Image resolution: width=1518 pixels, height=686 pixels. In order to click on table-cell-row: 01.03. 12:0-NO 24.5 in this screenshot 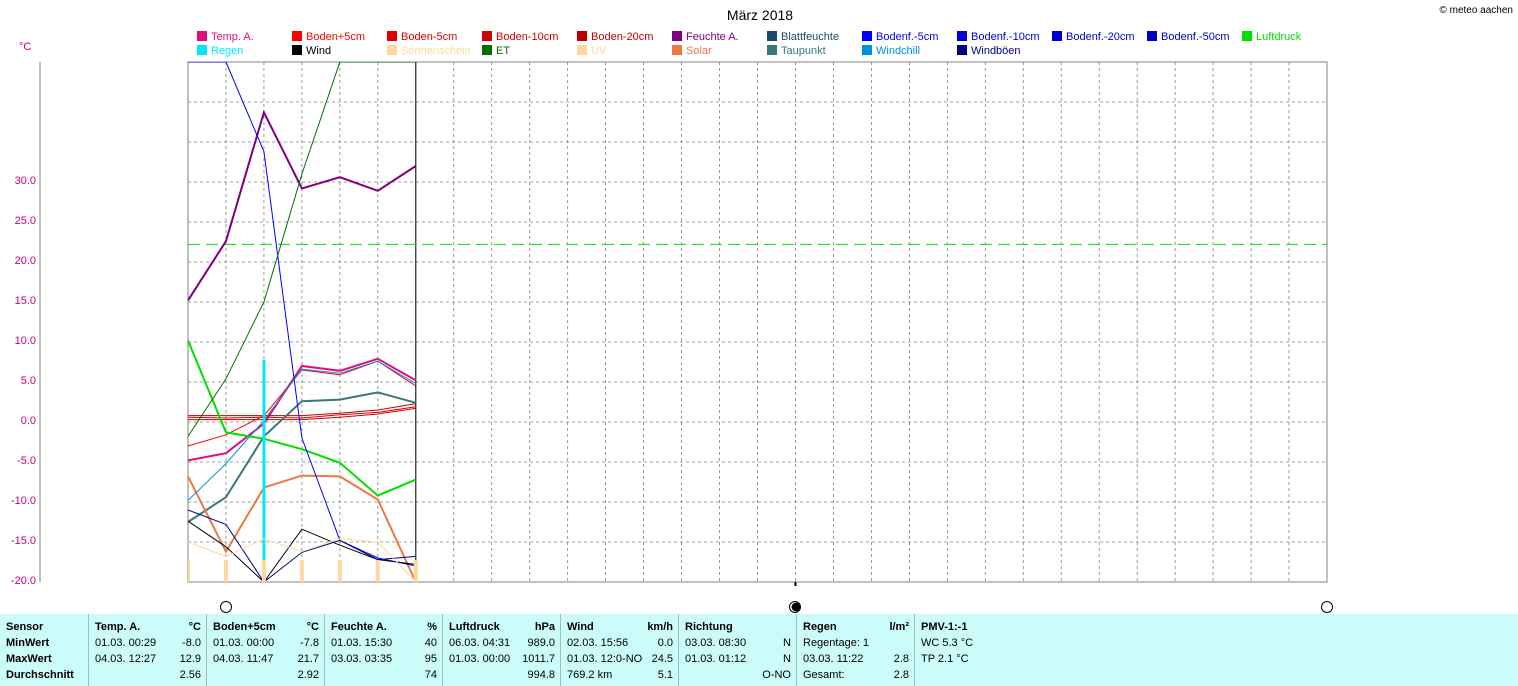, I will do `click(620, 659)`.